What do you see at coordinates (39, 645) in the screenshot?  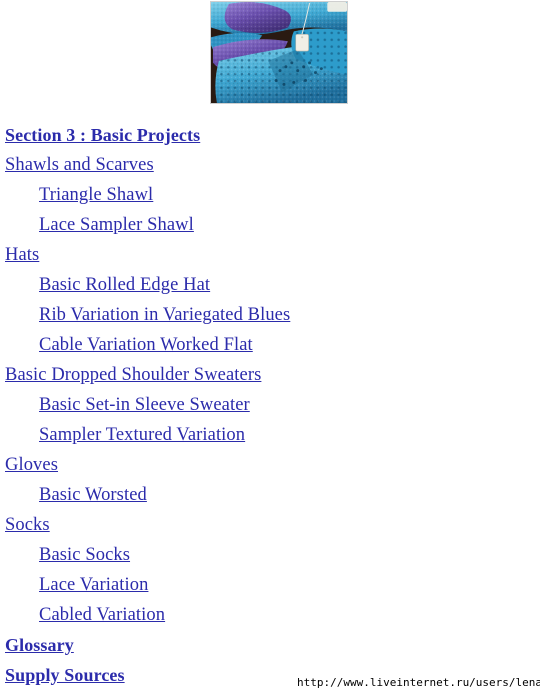 I see `toc-link-glossary: Glossary` at bounding box center [39, 645].